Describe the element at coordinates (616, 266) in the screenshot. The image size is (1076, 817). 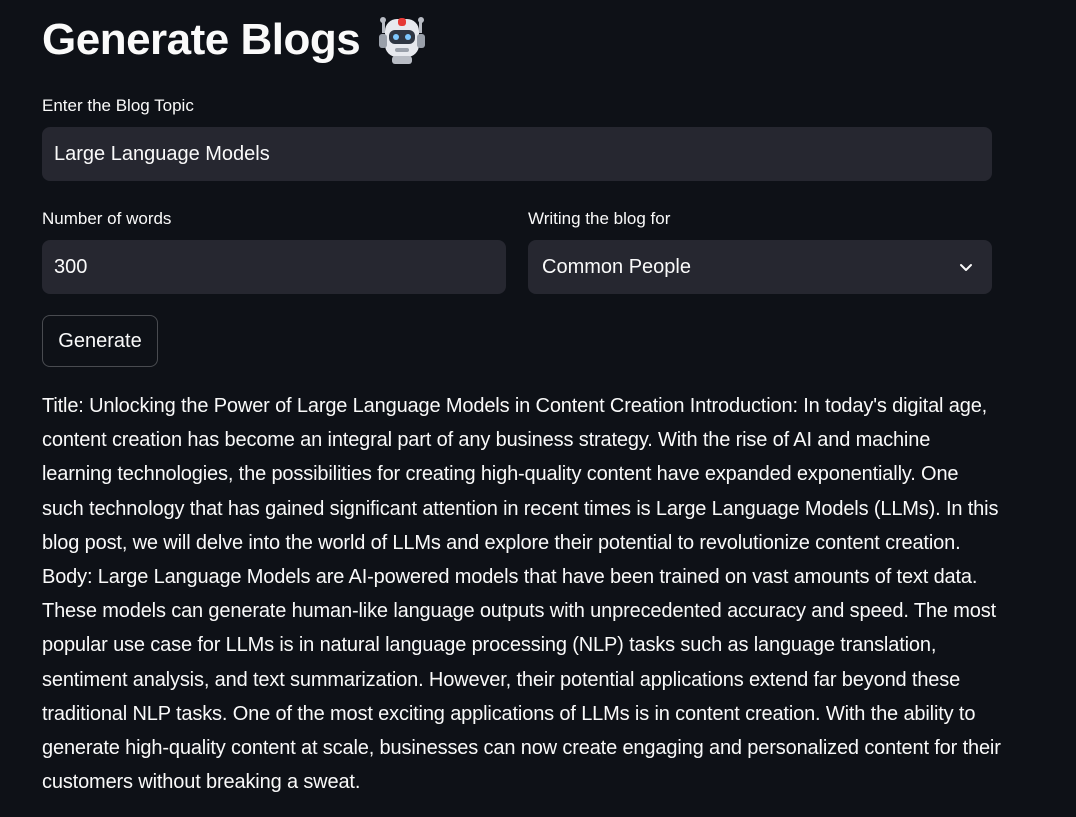
I see `audience-selected-value: Common People` at that location.